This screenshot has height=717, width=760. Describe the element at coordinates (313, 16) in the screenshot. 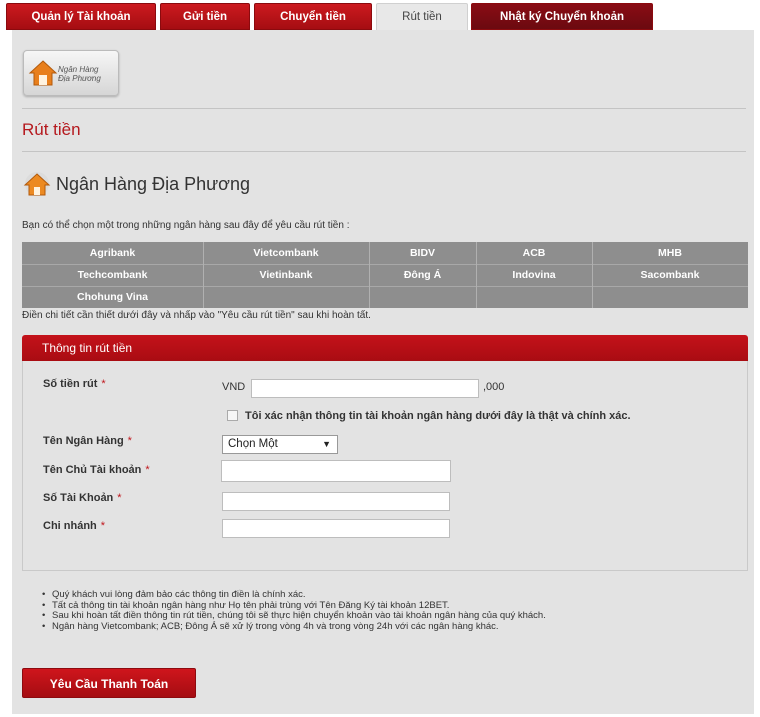

I see `tab-transfer: Chuyển tiền` at that location.